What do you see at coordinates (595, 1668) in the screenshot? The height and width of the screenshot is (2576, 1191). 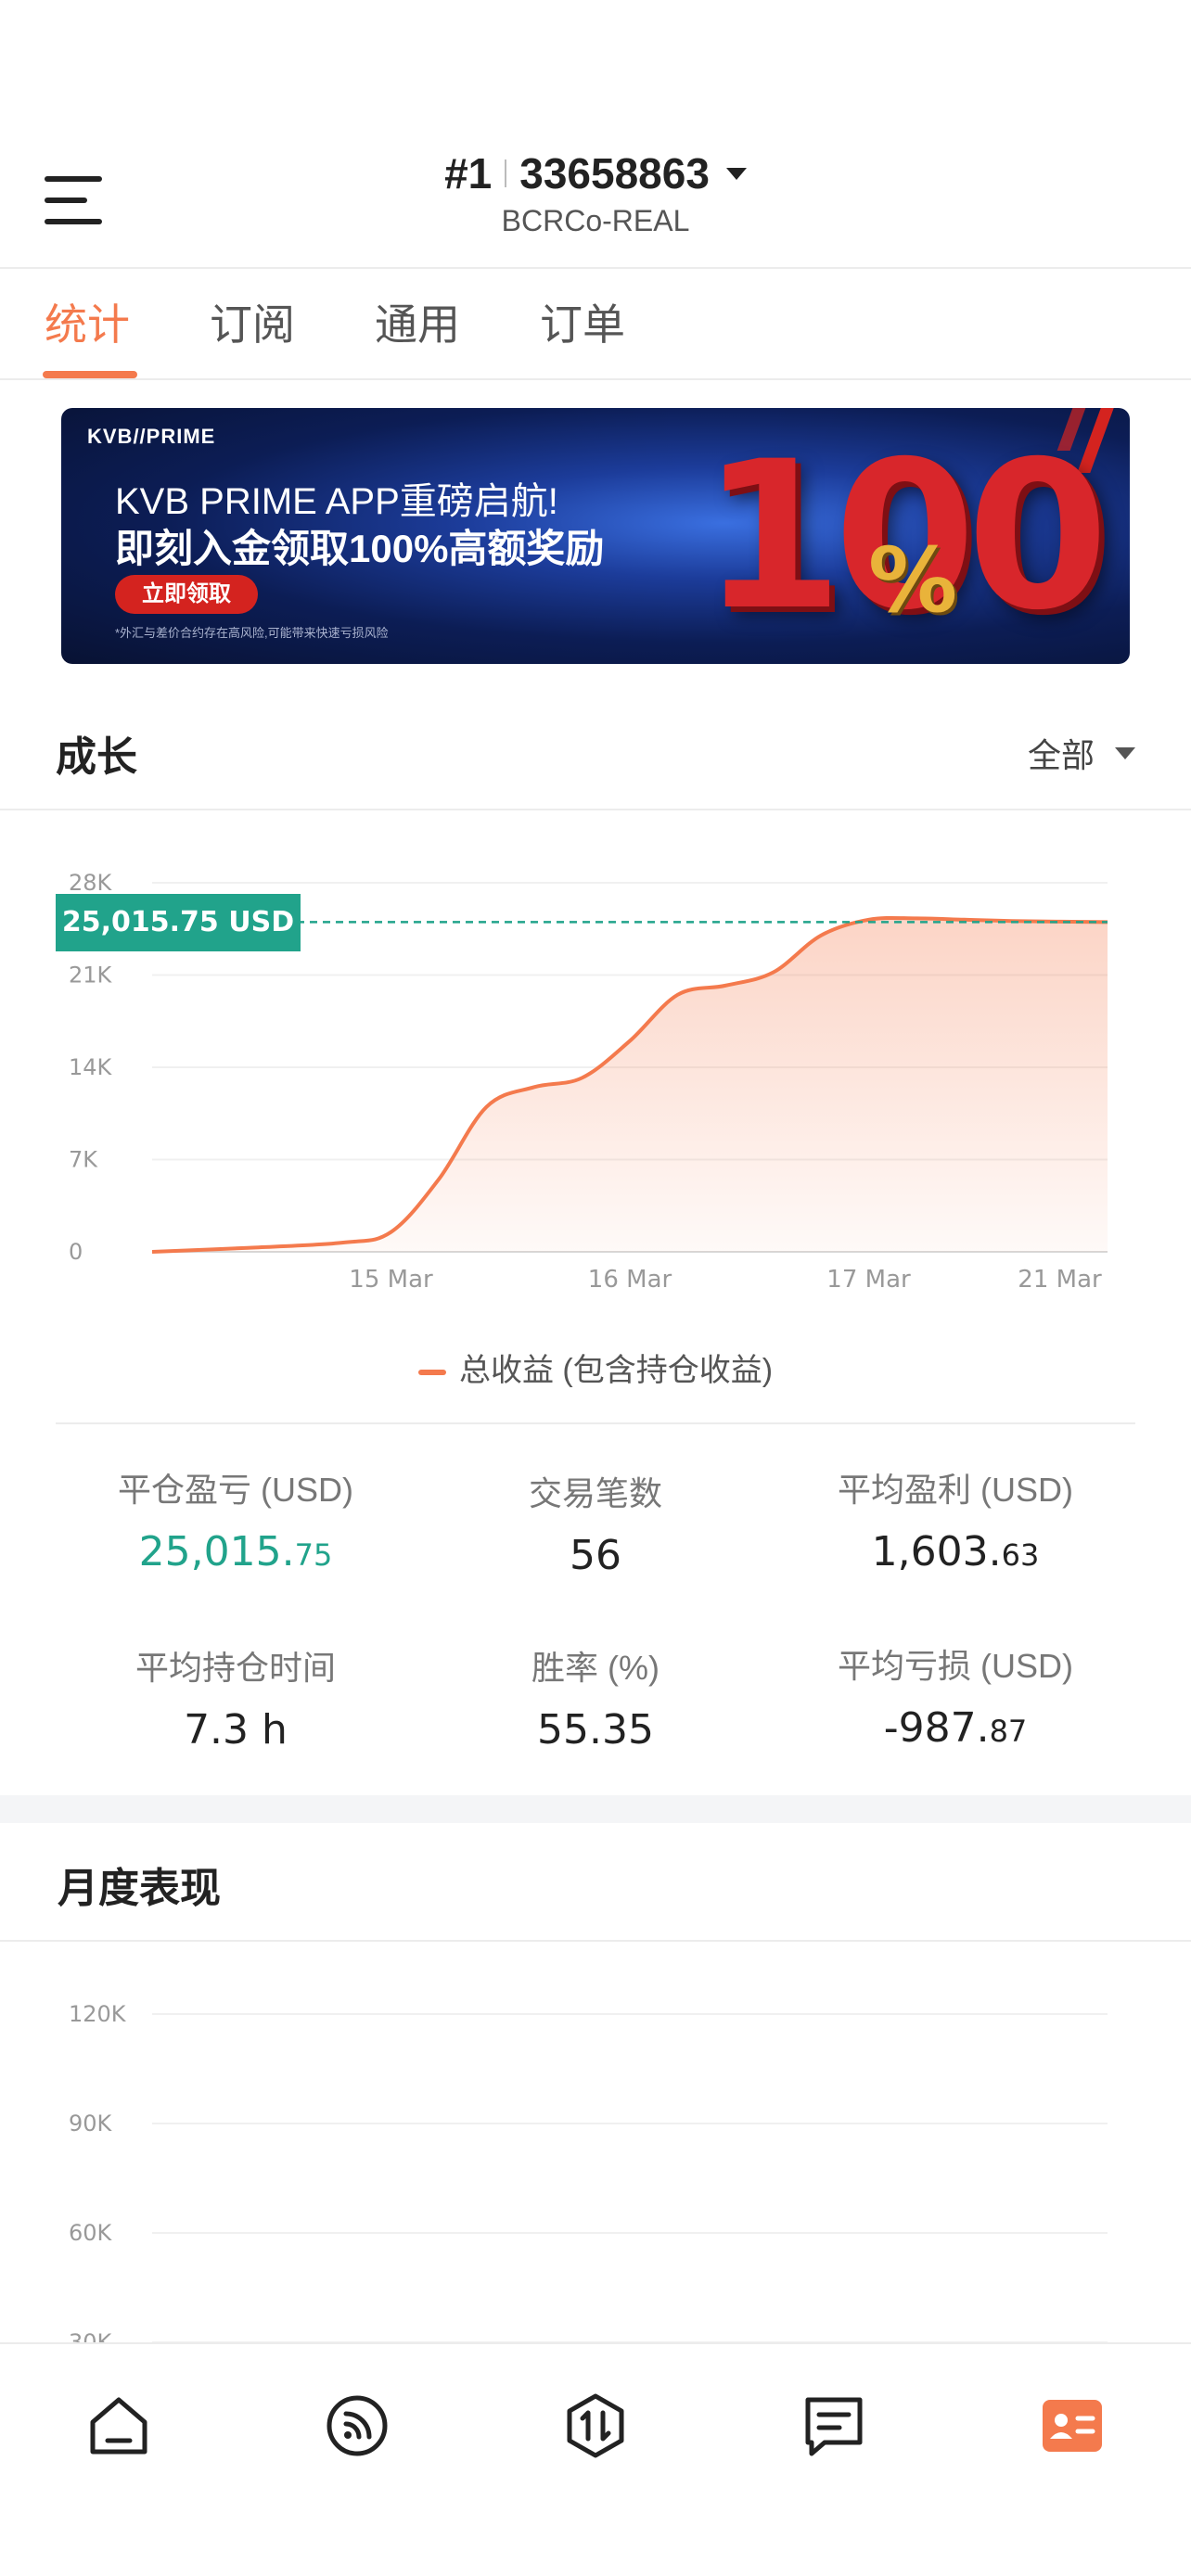 I see `stat-label: 胜率 (%)` at bounding box center [595, 1668].